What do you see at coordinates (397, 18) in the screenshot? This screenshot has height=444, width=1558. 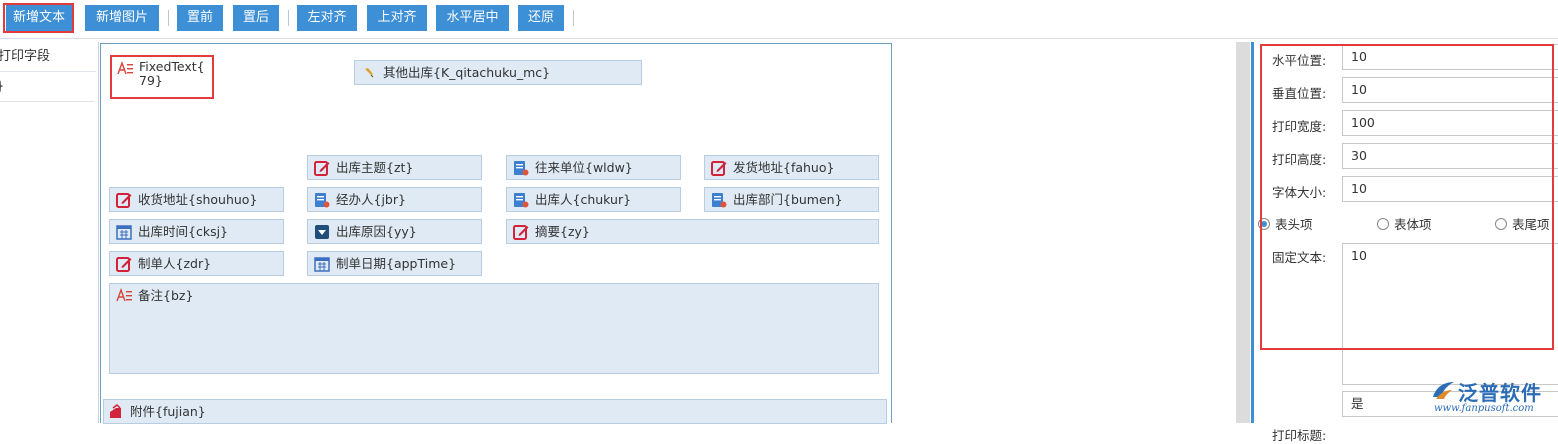 I see `align-top-button: 上对齐` at bounding box center [397, 18].